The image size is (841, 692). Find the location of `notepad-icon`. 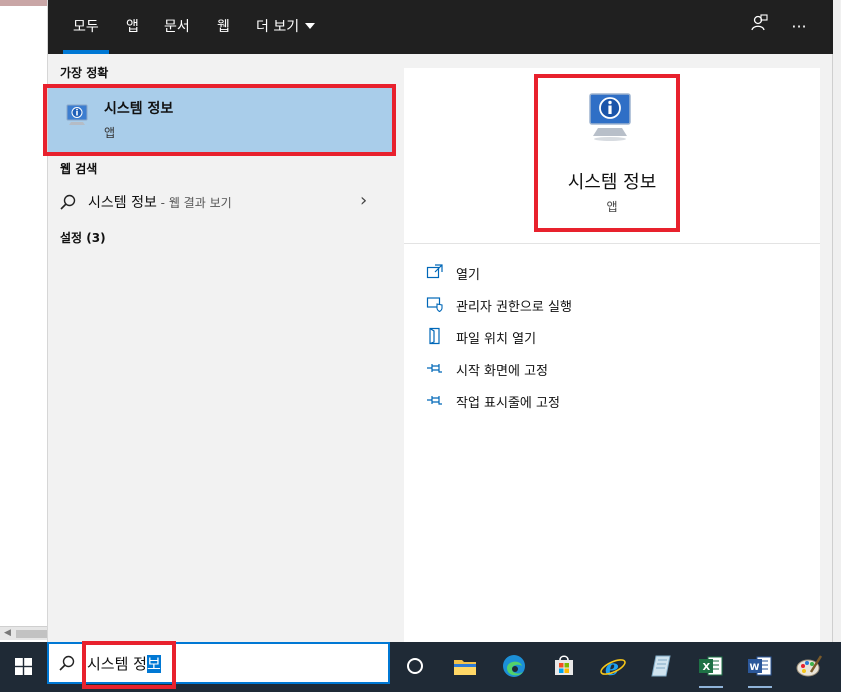

notepad-icon is located at coordinates (662, 666).